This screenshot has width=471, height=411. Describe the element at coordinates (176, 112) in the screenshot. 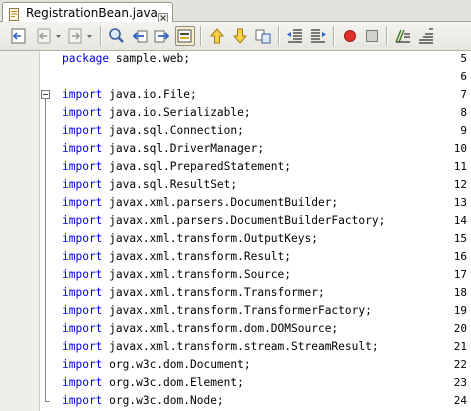

I see `code-text: java.io.Serializable;` at that location.